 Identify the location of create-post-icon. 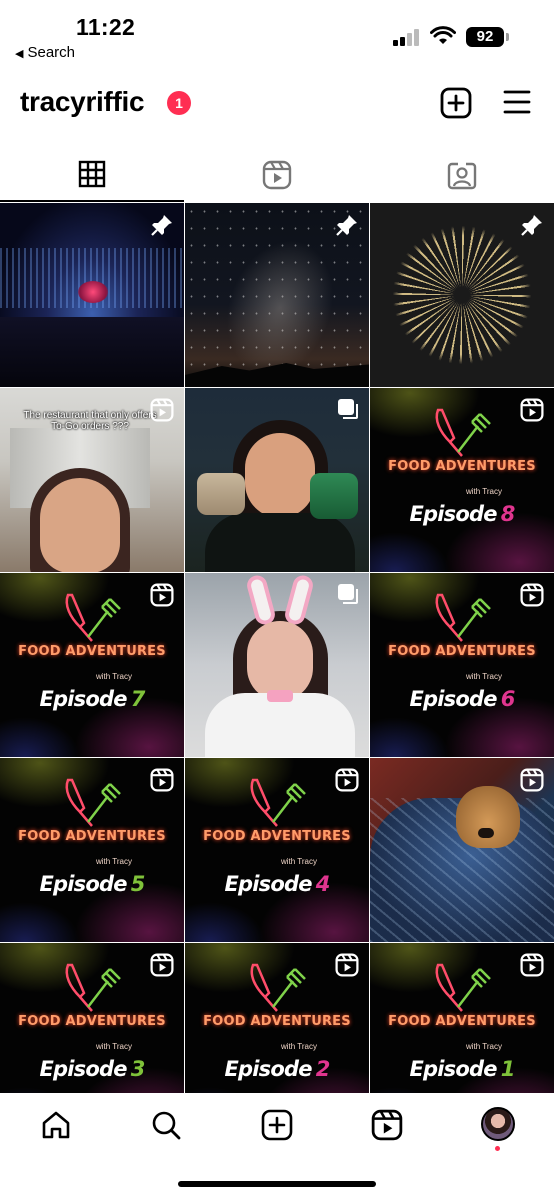
(456, 103).